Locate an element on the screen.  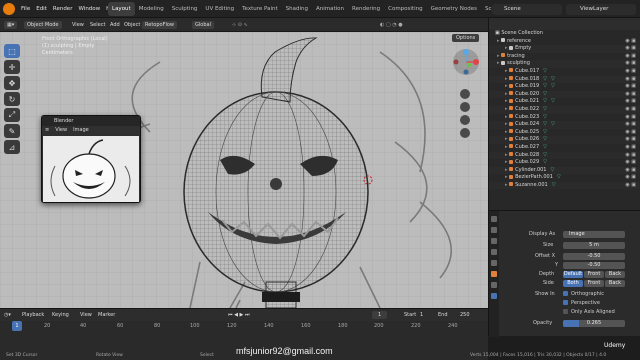
offset-x-field: -0.50 is located at coordinates (594, 256).